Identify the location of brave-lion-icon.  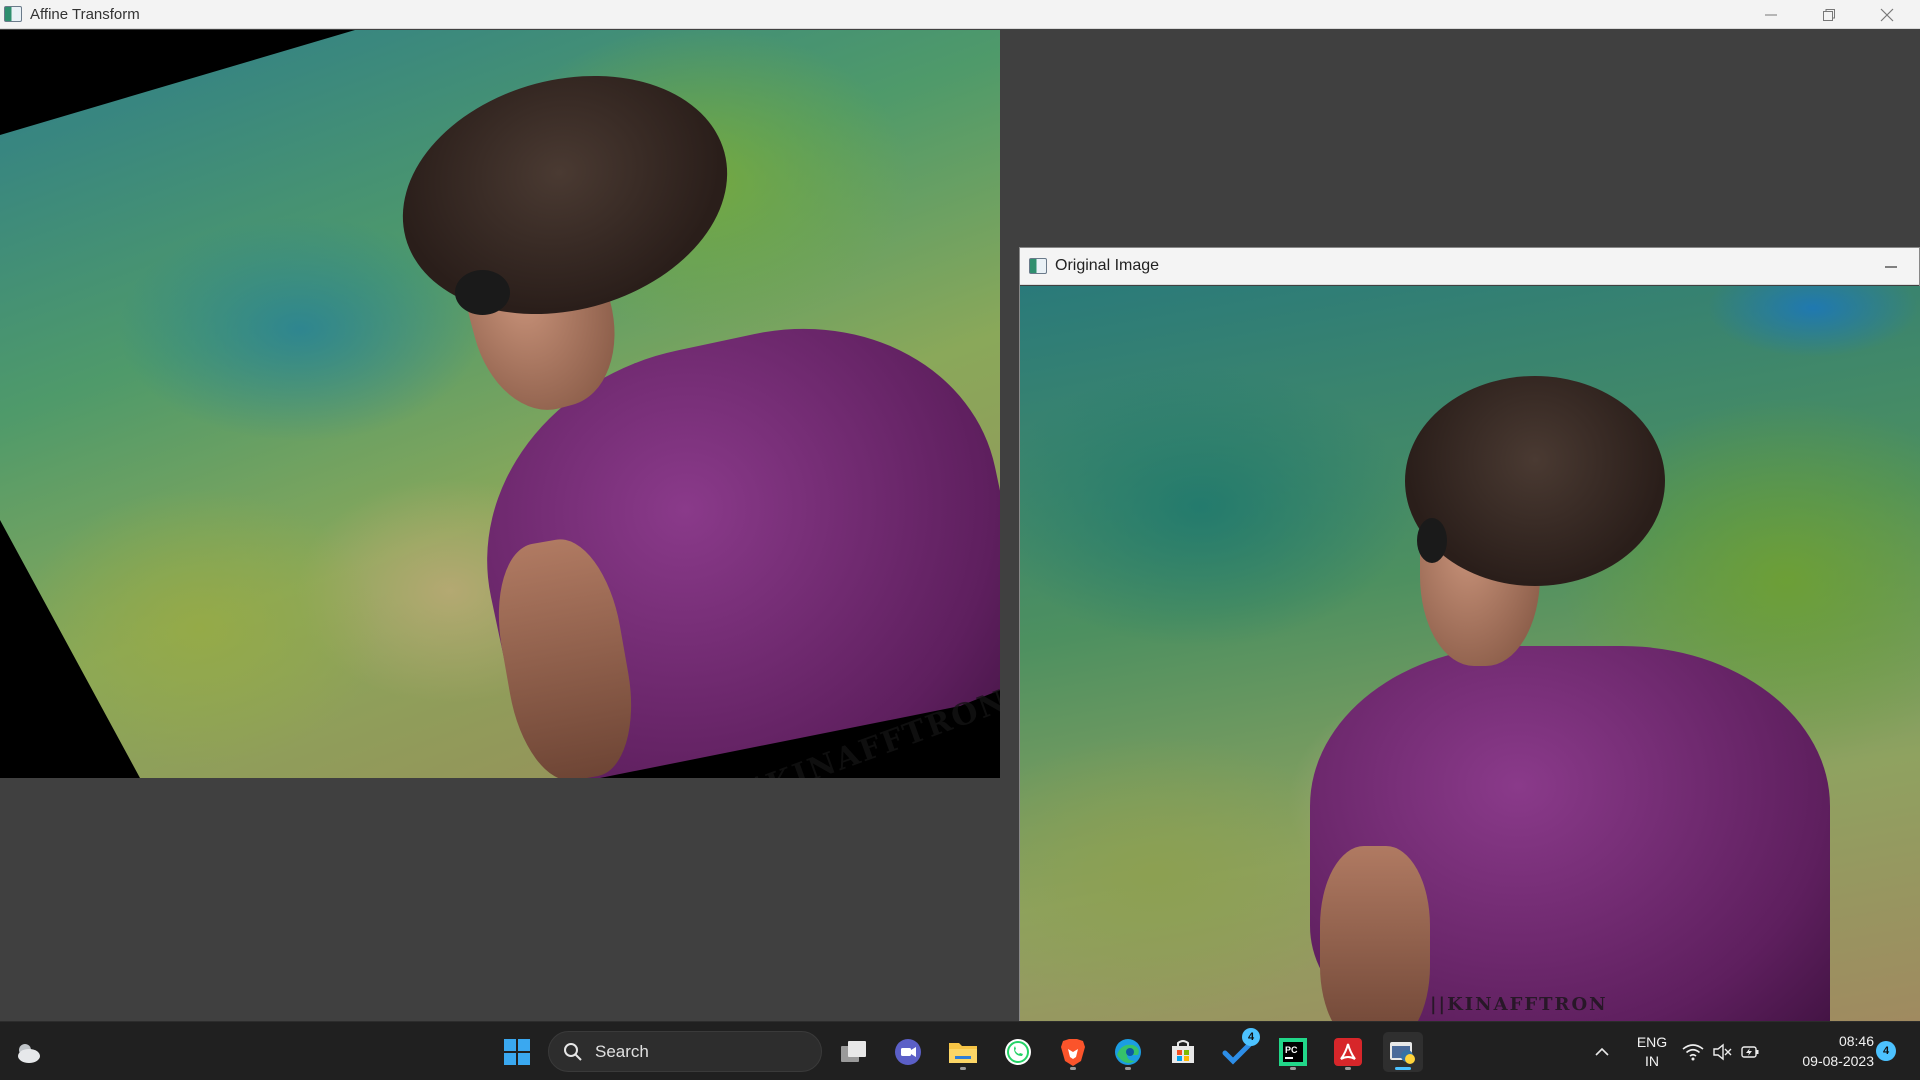
(1073, 1052).